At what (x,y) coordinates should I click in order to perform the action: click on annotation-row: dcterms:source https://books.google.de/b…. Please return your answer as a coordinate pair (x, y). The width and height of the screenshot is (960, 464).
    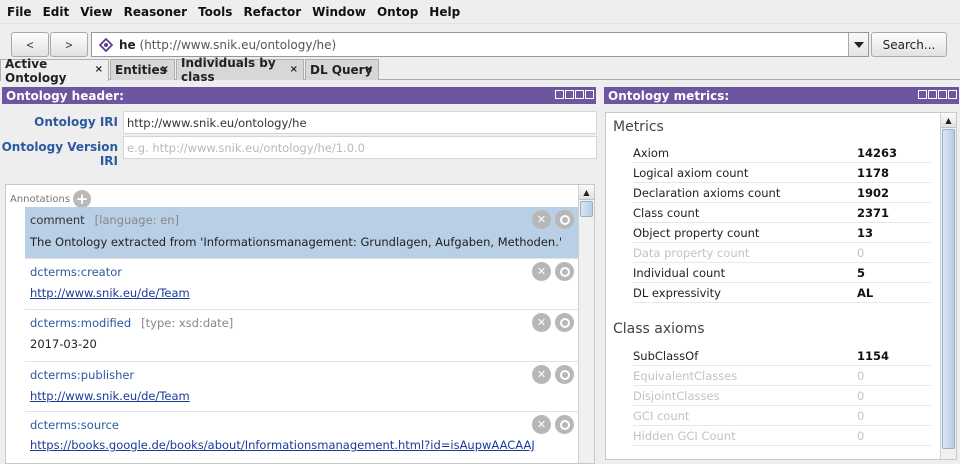
    Looking at the image, I should click on (302, 437).